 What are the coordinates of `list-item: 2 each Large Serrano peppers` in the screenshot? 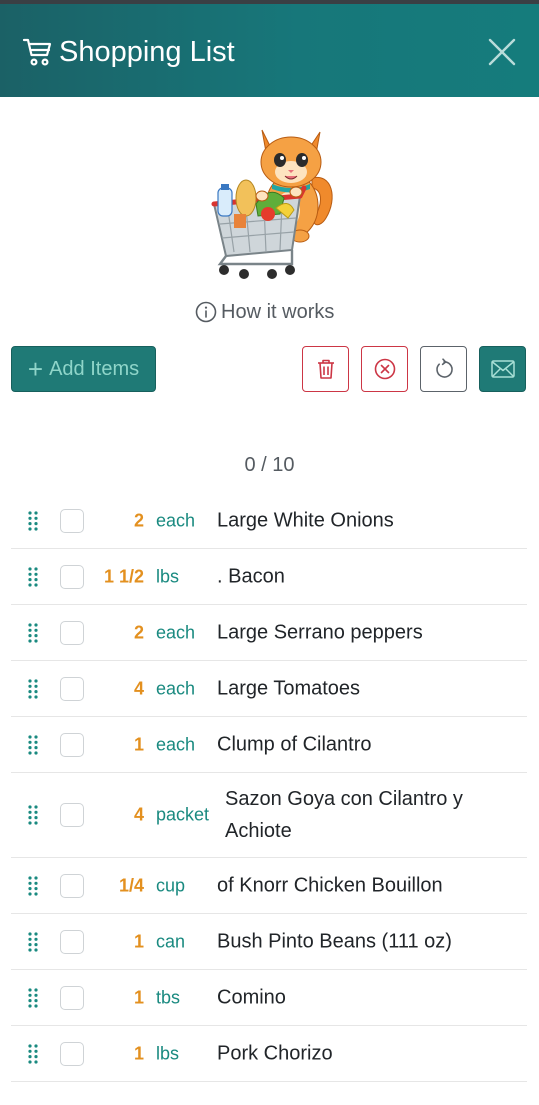 It's located at (269, 633).